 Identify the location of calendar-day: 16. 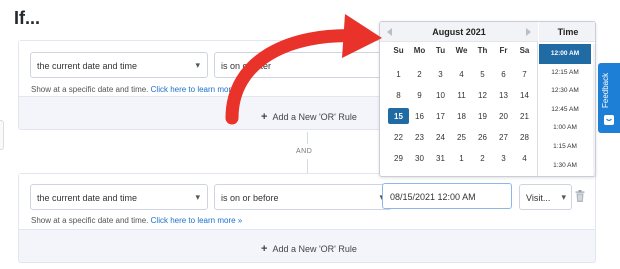
(419, 116).